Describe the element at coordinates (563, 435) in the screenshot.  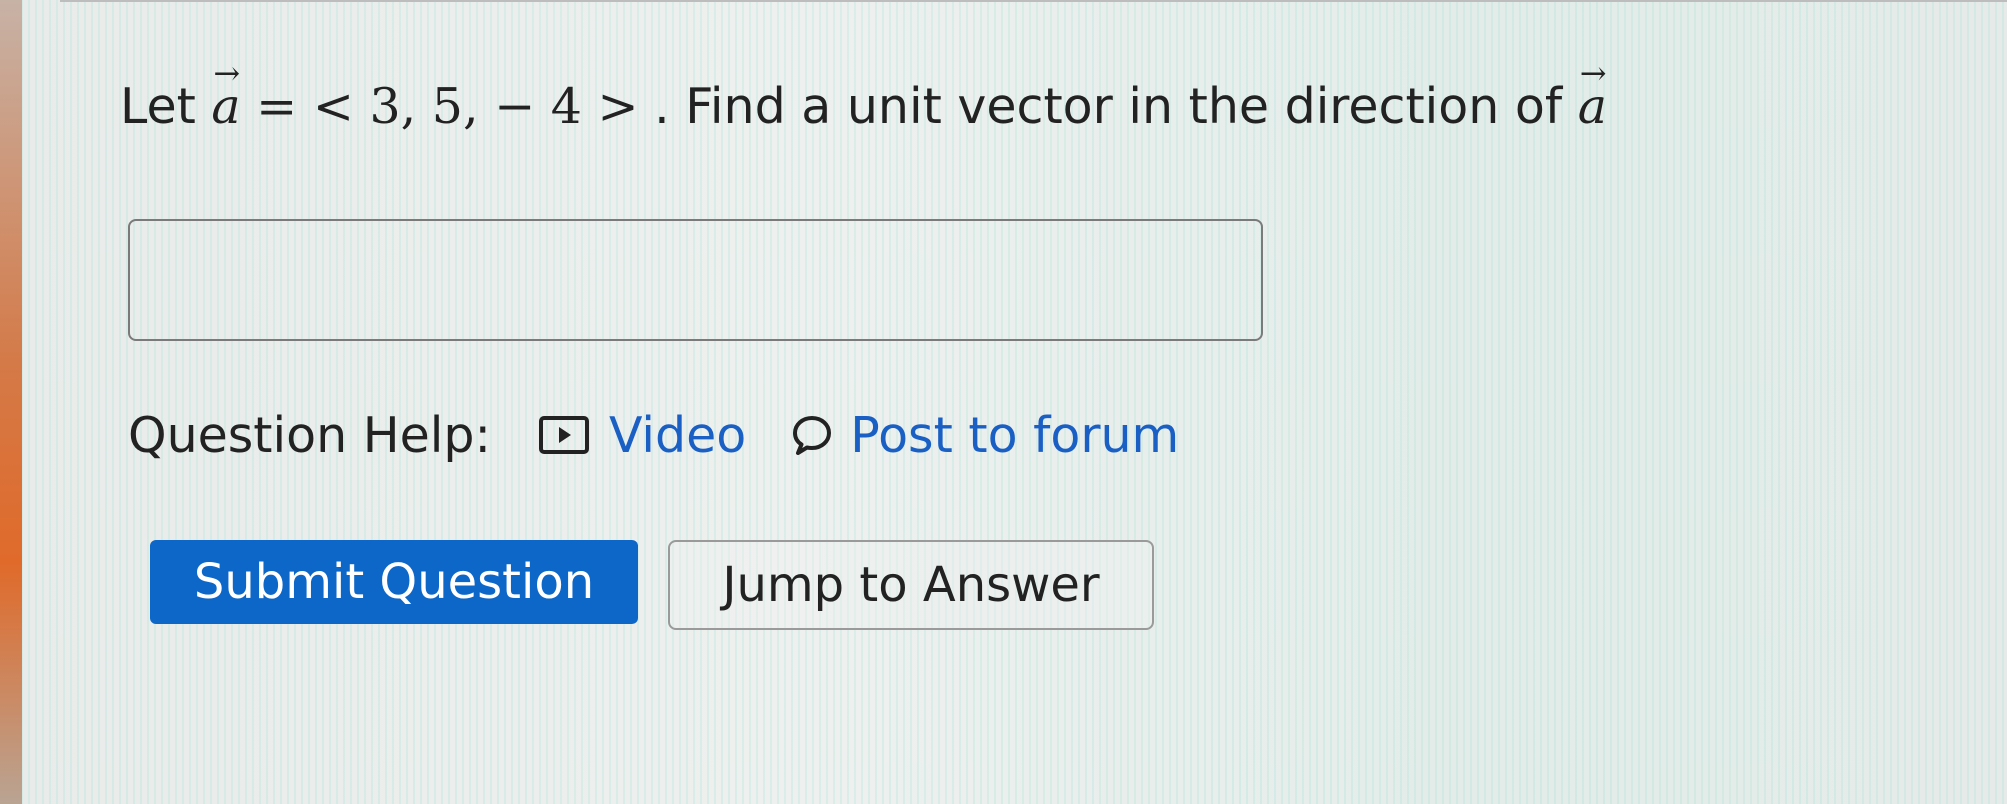
I see `video-play-icon` at that location.